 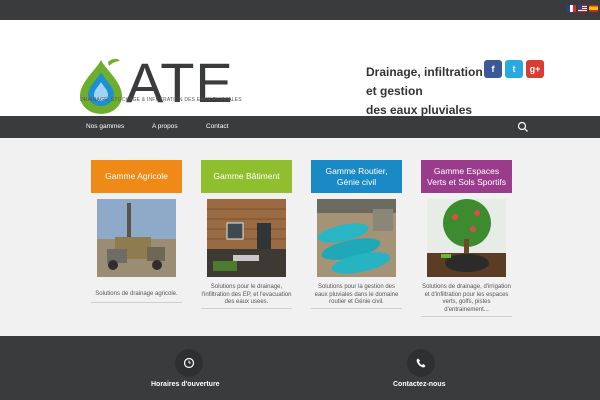 I want to click on contact-title: Contactez-nous, so click(x=419, y=384).